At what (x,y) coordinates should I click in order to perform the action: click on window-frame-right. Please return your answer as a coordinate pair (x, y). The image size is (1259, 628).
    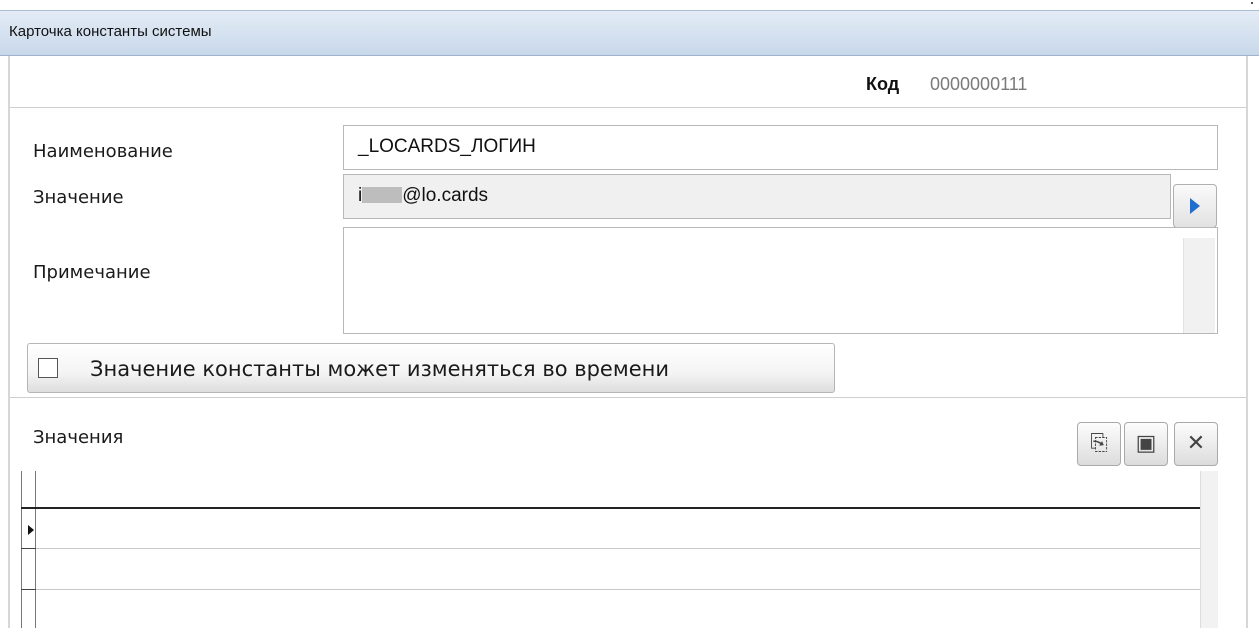
    Looking at the image, I should click on (1247, 342).